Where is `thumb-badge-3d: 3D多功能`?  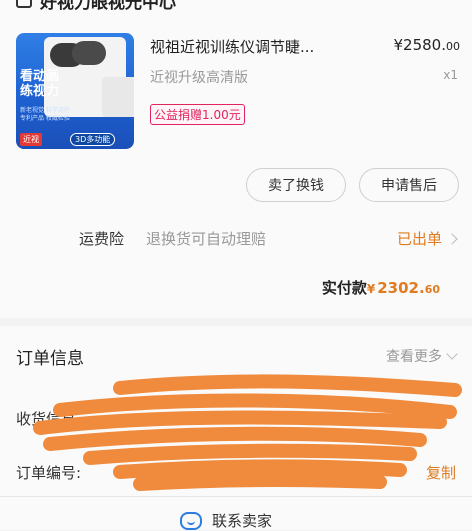 thumb-badge-3d: 3D多功能 is located at coordinates (93, 139).